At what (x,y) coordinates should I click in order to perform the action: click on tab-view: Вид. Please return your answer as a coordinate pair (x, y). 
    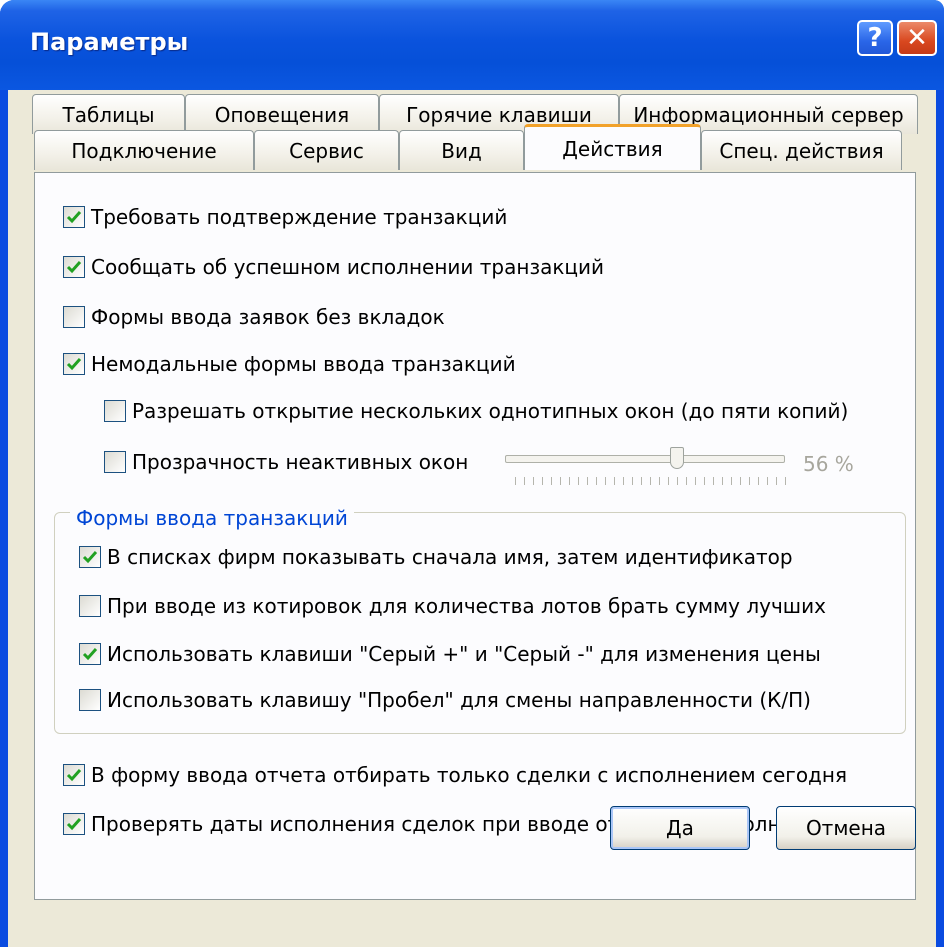
    Looking at the image, I should click on (461, 150).